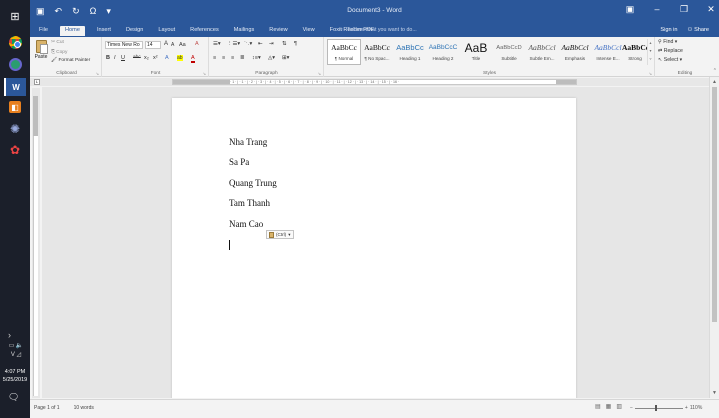  What do you see at coordinates (15, 129) in the screenshot?
I see `app-icon-globe: ✺` at bounding box center [15, 129].